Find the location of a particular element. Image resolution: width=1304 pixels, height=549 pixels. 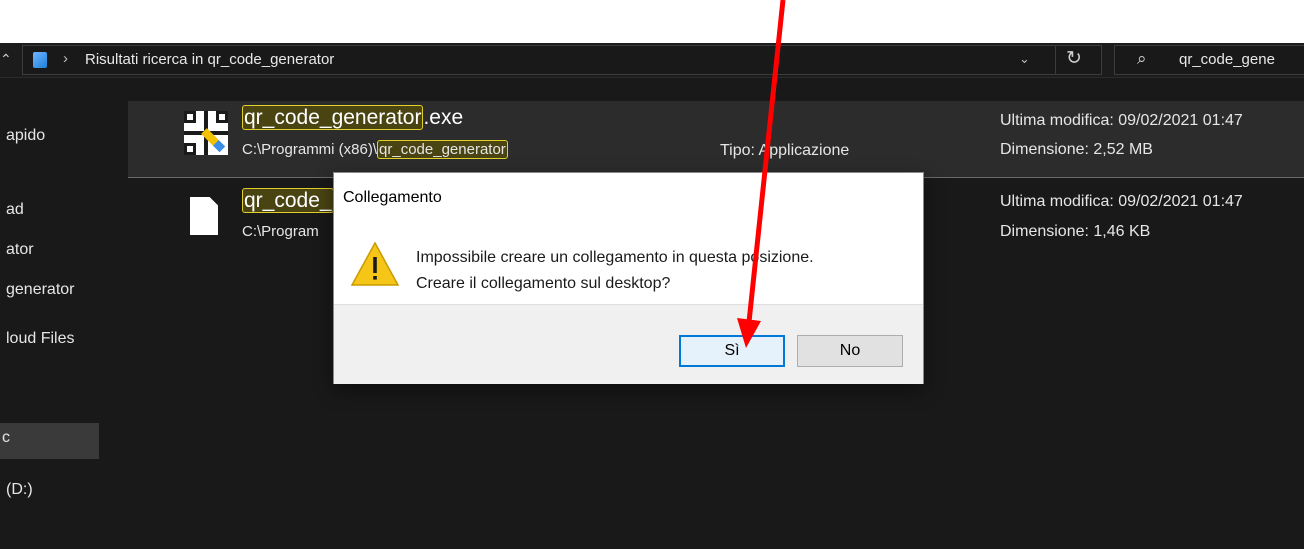

file-type: Tipo: Applicazione is located at coordinates (785, 150).